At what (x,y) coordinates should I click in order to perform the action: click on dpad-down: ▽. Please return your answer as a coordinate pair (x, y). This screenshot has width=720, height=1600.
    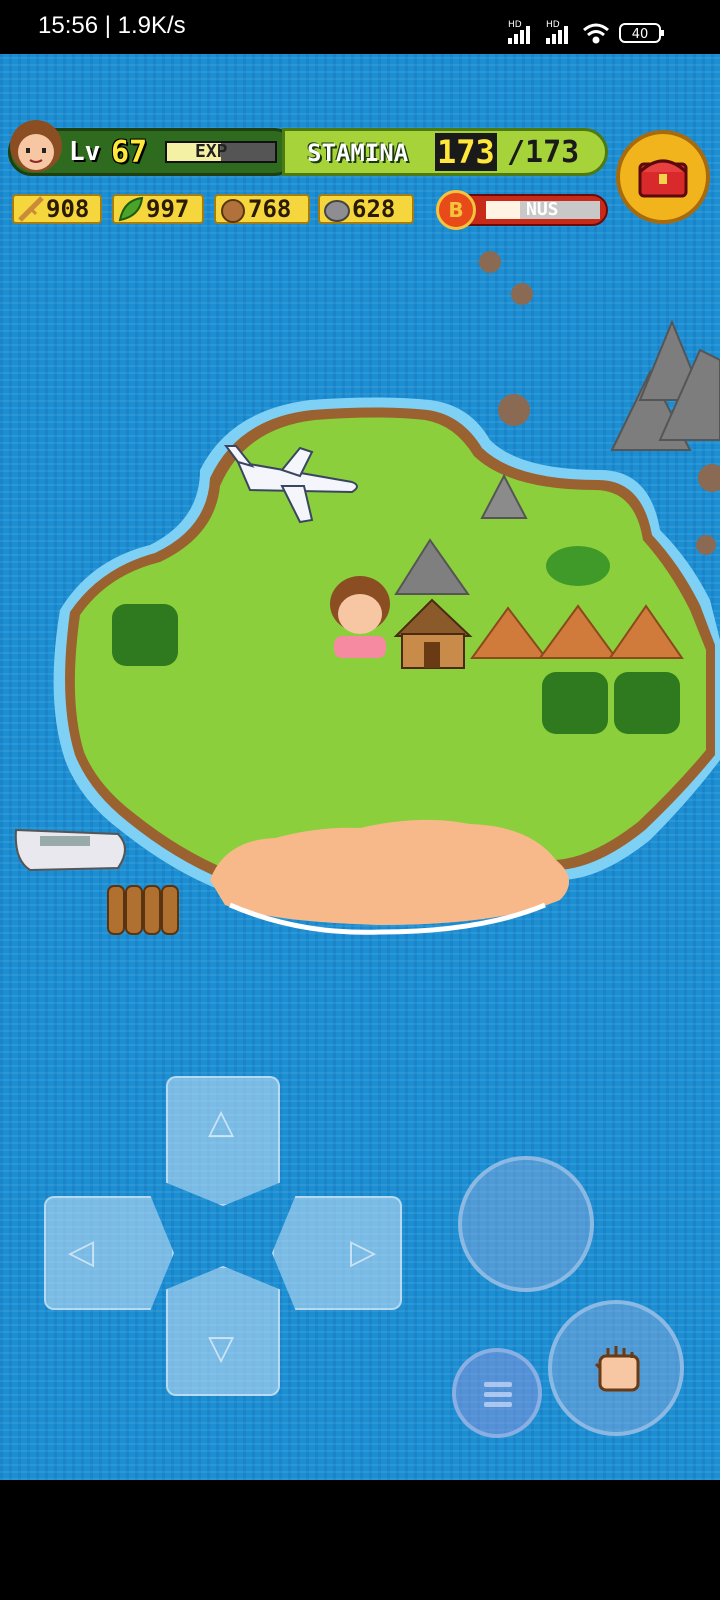
    Looking at the image, I should click on (223, 1331).